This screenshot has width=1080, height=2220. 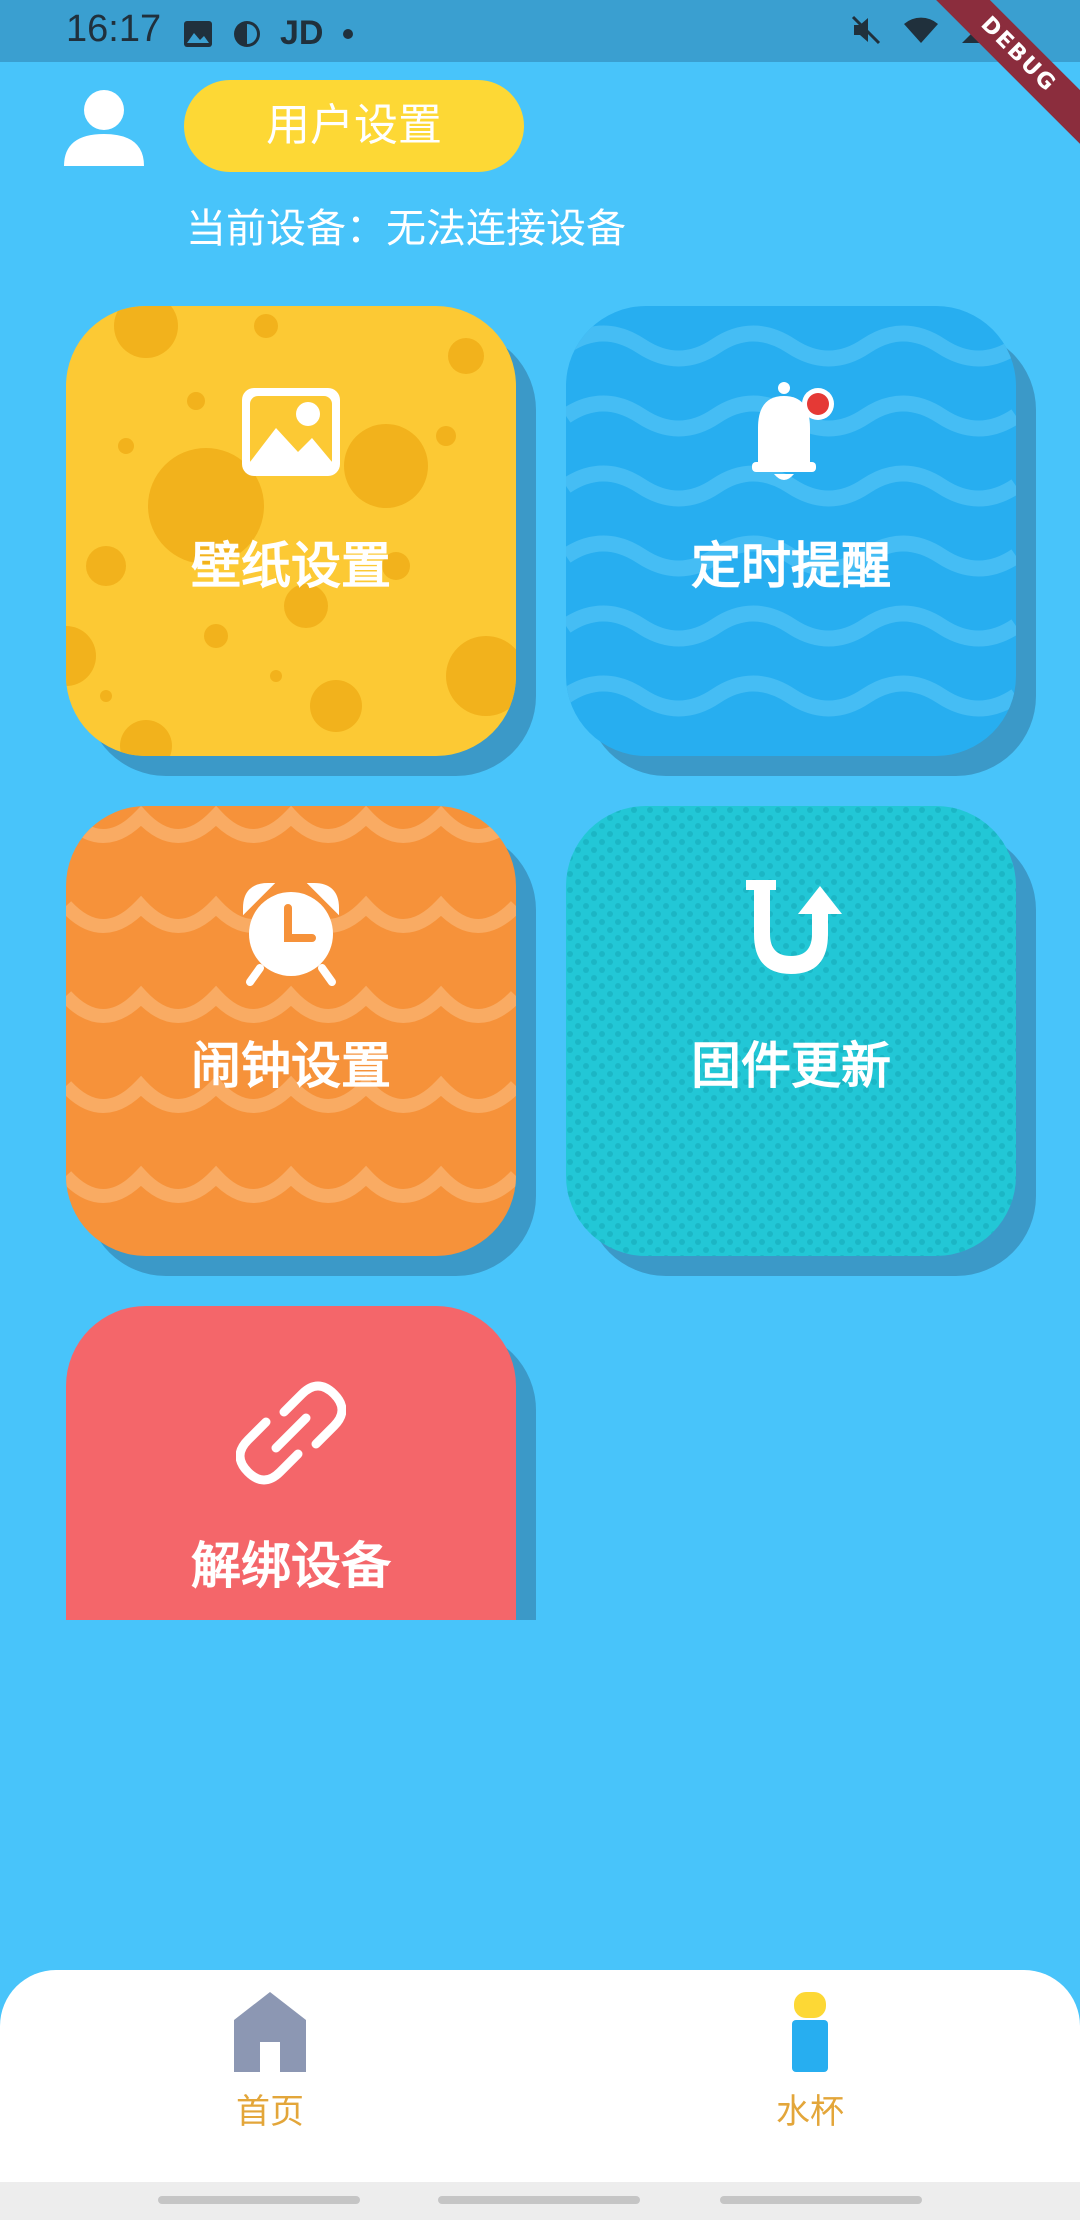 What do you see at coordinates (866, 30) in the screenshot?
I see `mute-icon` at bounding box center [866, 30].